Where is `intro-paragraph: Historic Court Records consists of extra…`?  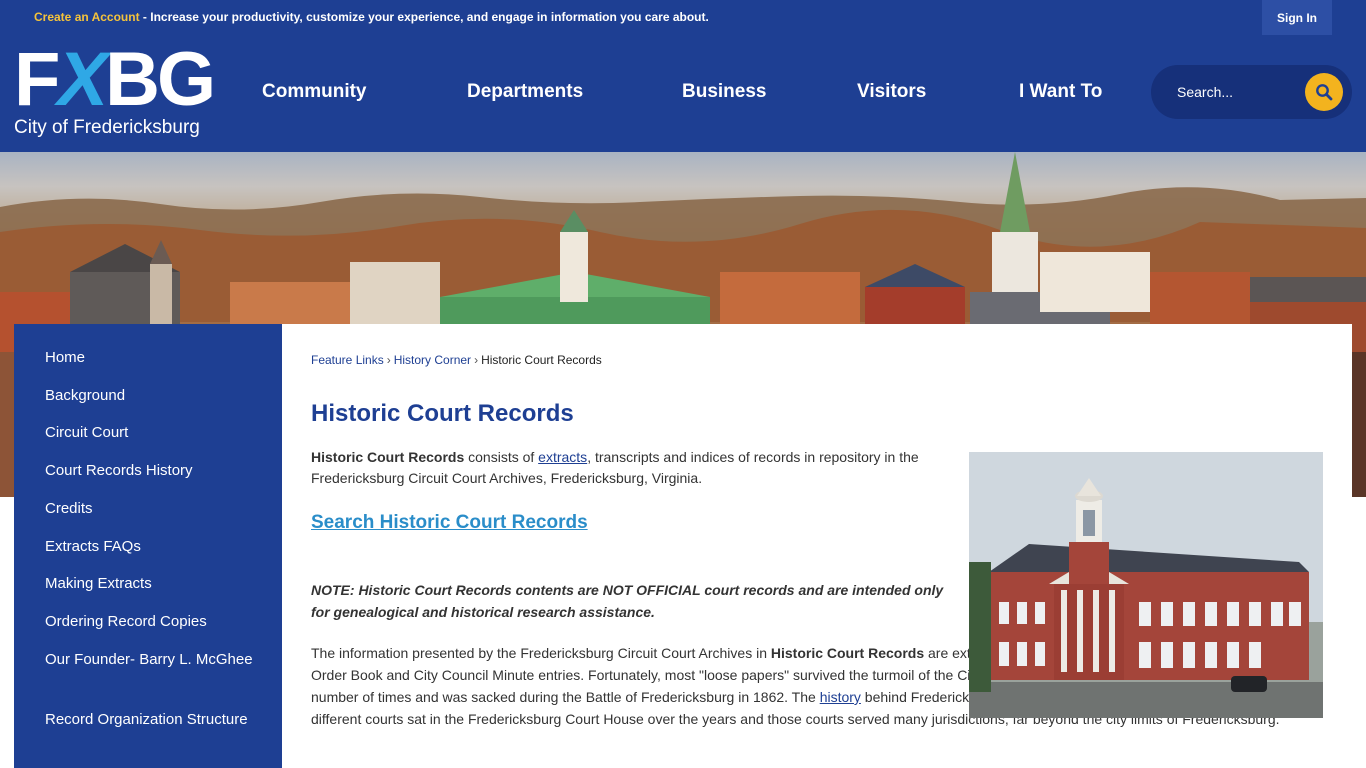
intro-paragraph: Historic Court Records consists of extra… is located at coordinates (631, 468).